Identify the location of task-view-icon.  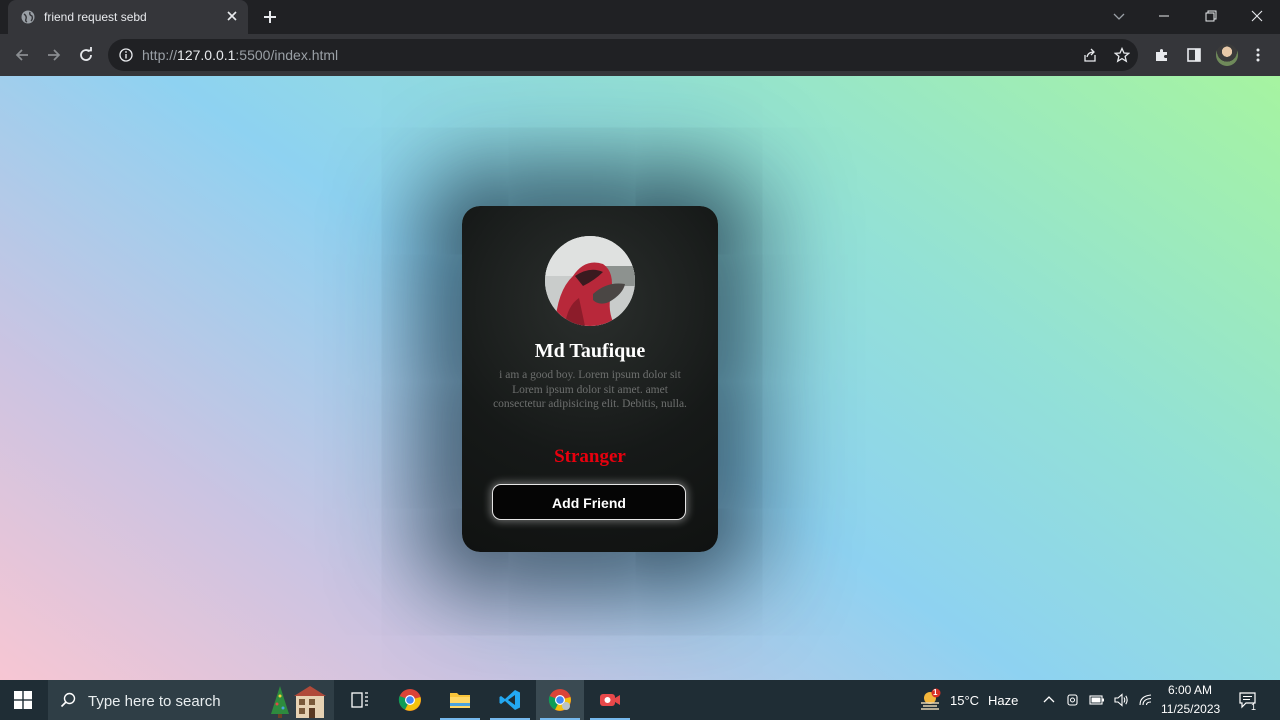
(359, 700).